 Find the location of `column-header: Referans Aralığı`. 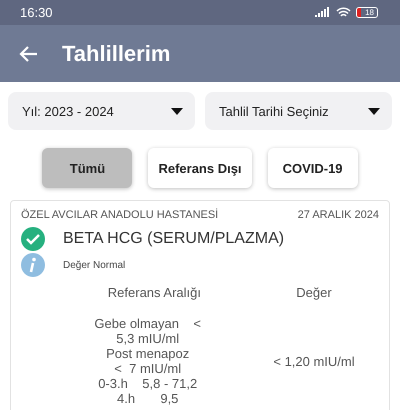

column-header: Referans Aralığı is located at coordinates (153, 292).